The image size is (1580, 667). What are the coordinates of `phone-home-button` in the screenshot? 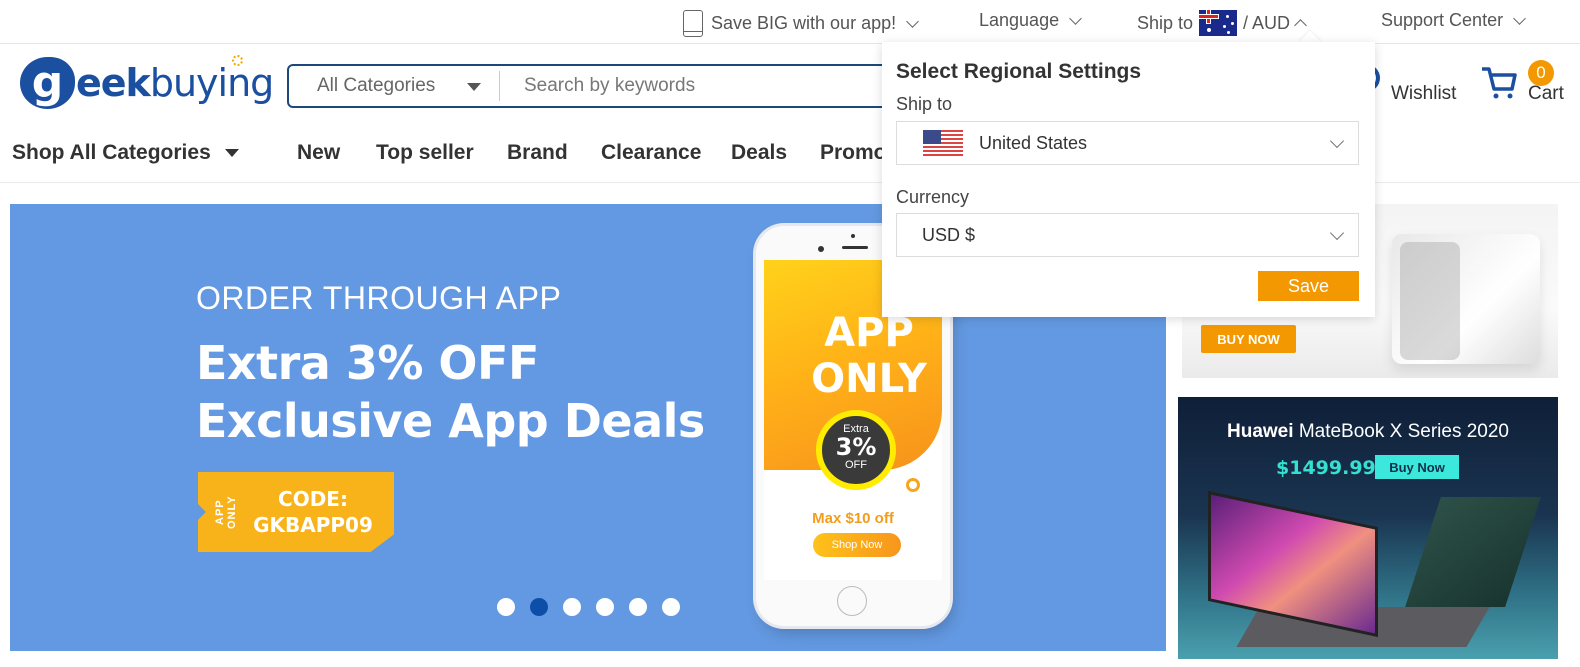 It's located at (852, 601).